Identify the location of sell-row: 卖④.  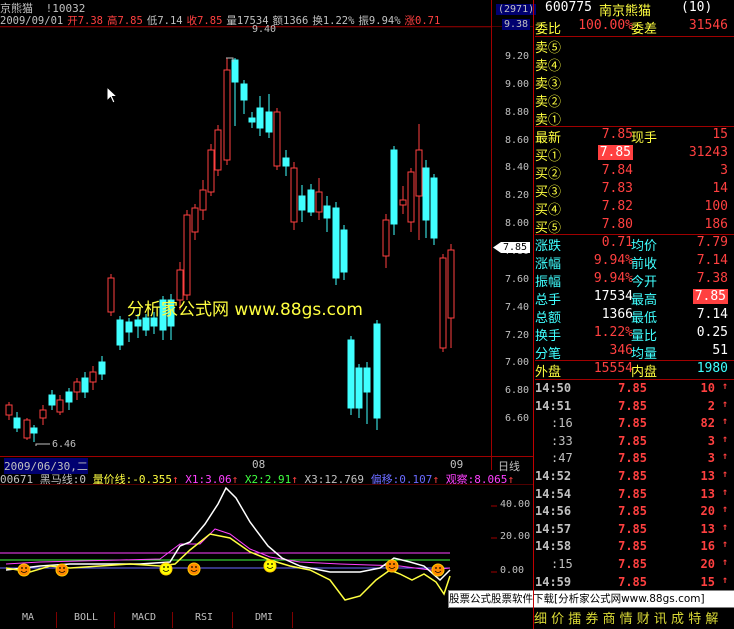
(548, 66).